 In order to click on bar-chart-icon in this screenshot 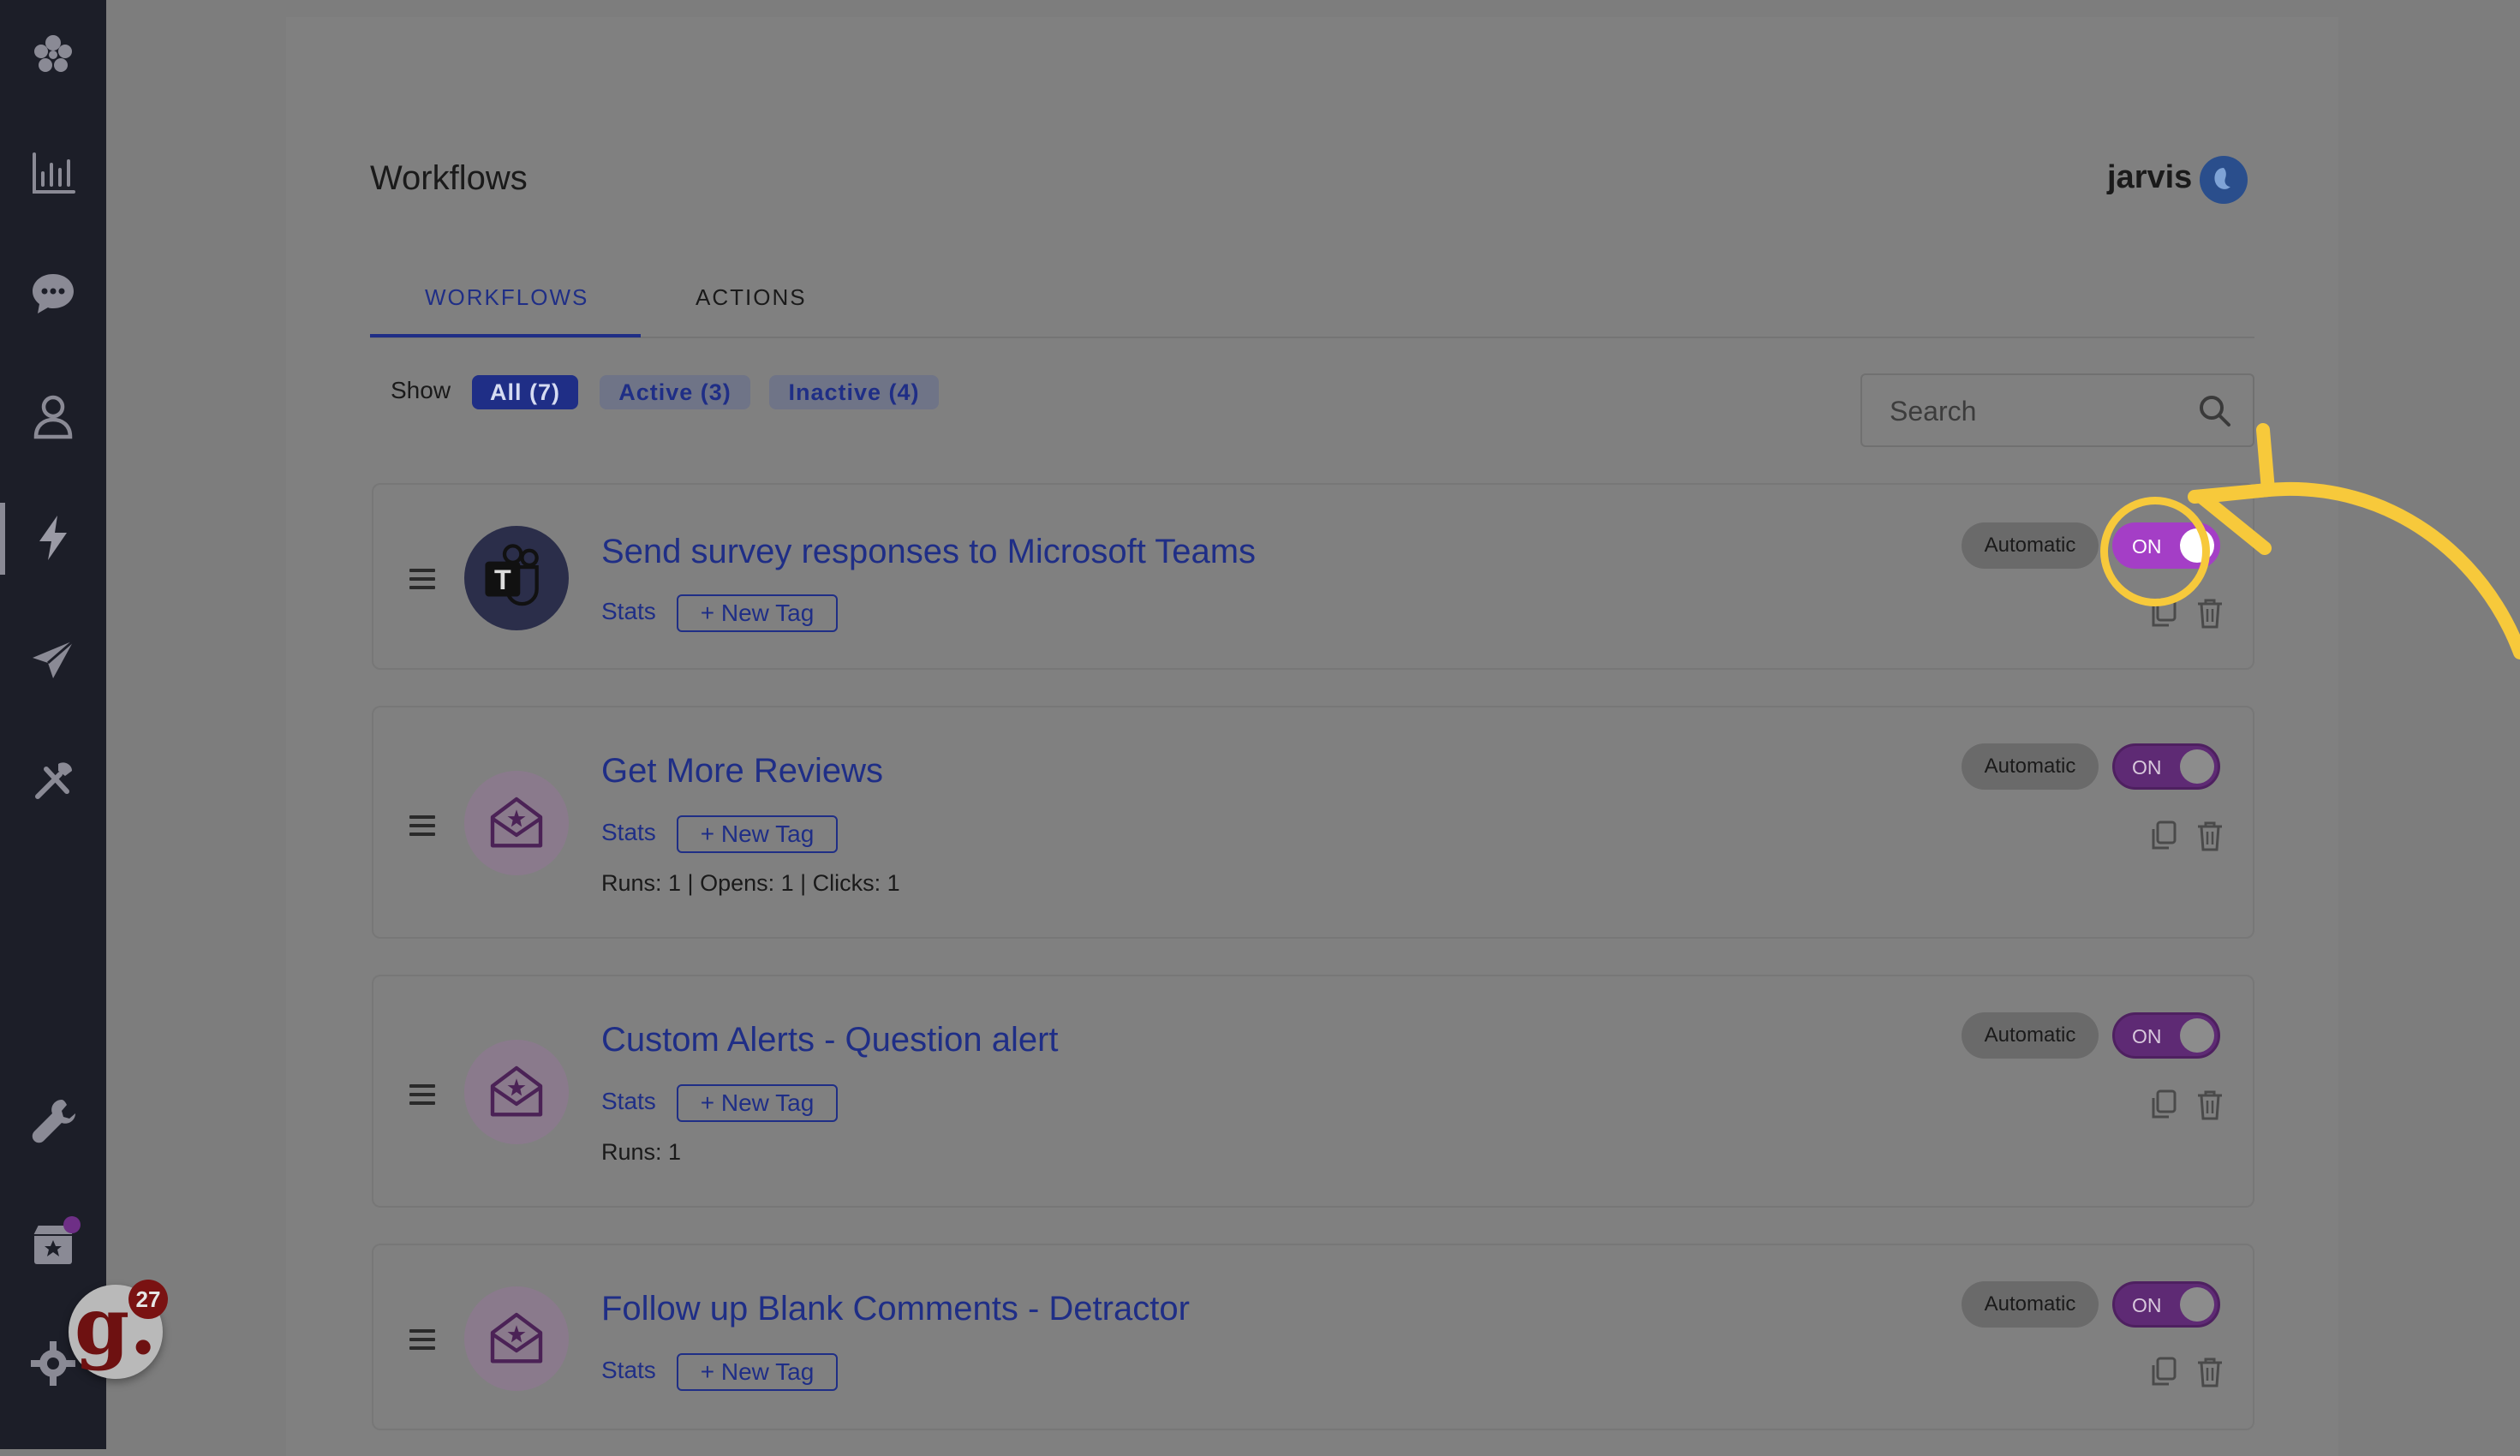, I will do `click(54, 173)`.